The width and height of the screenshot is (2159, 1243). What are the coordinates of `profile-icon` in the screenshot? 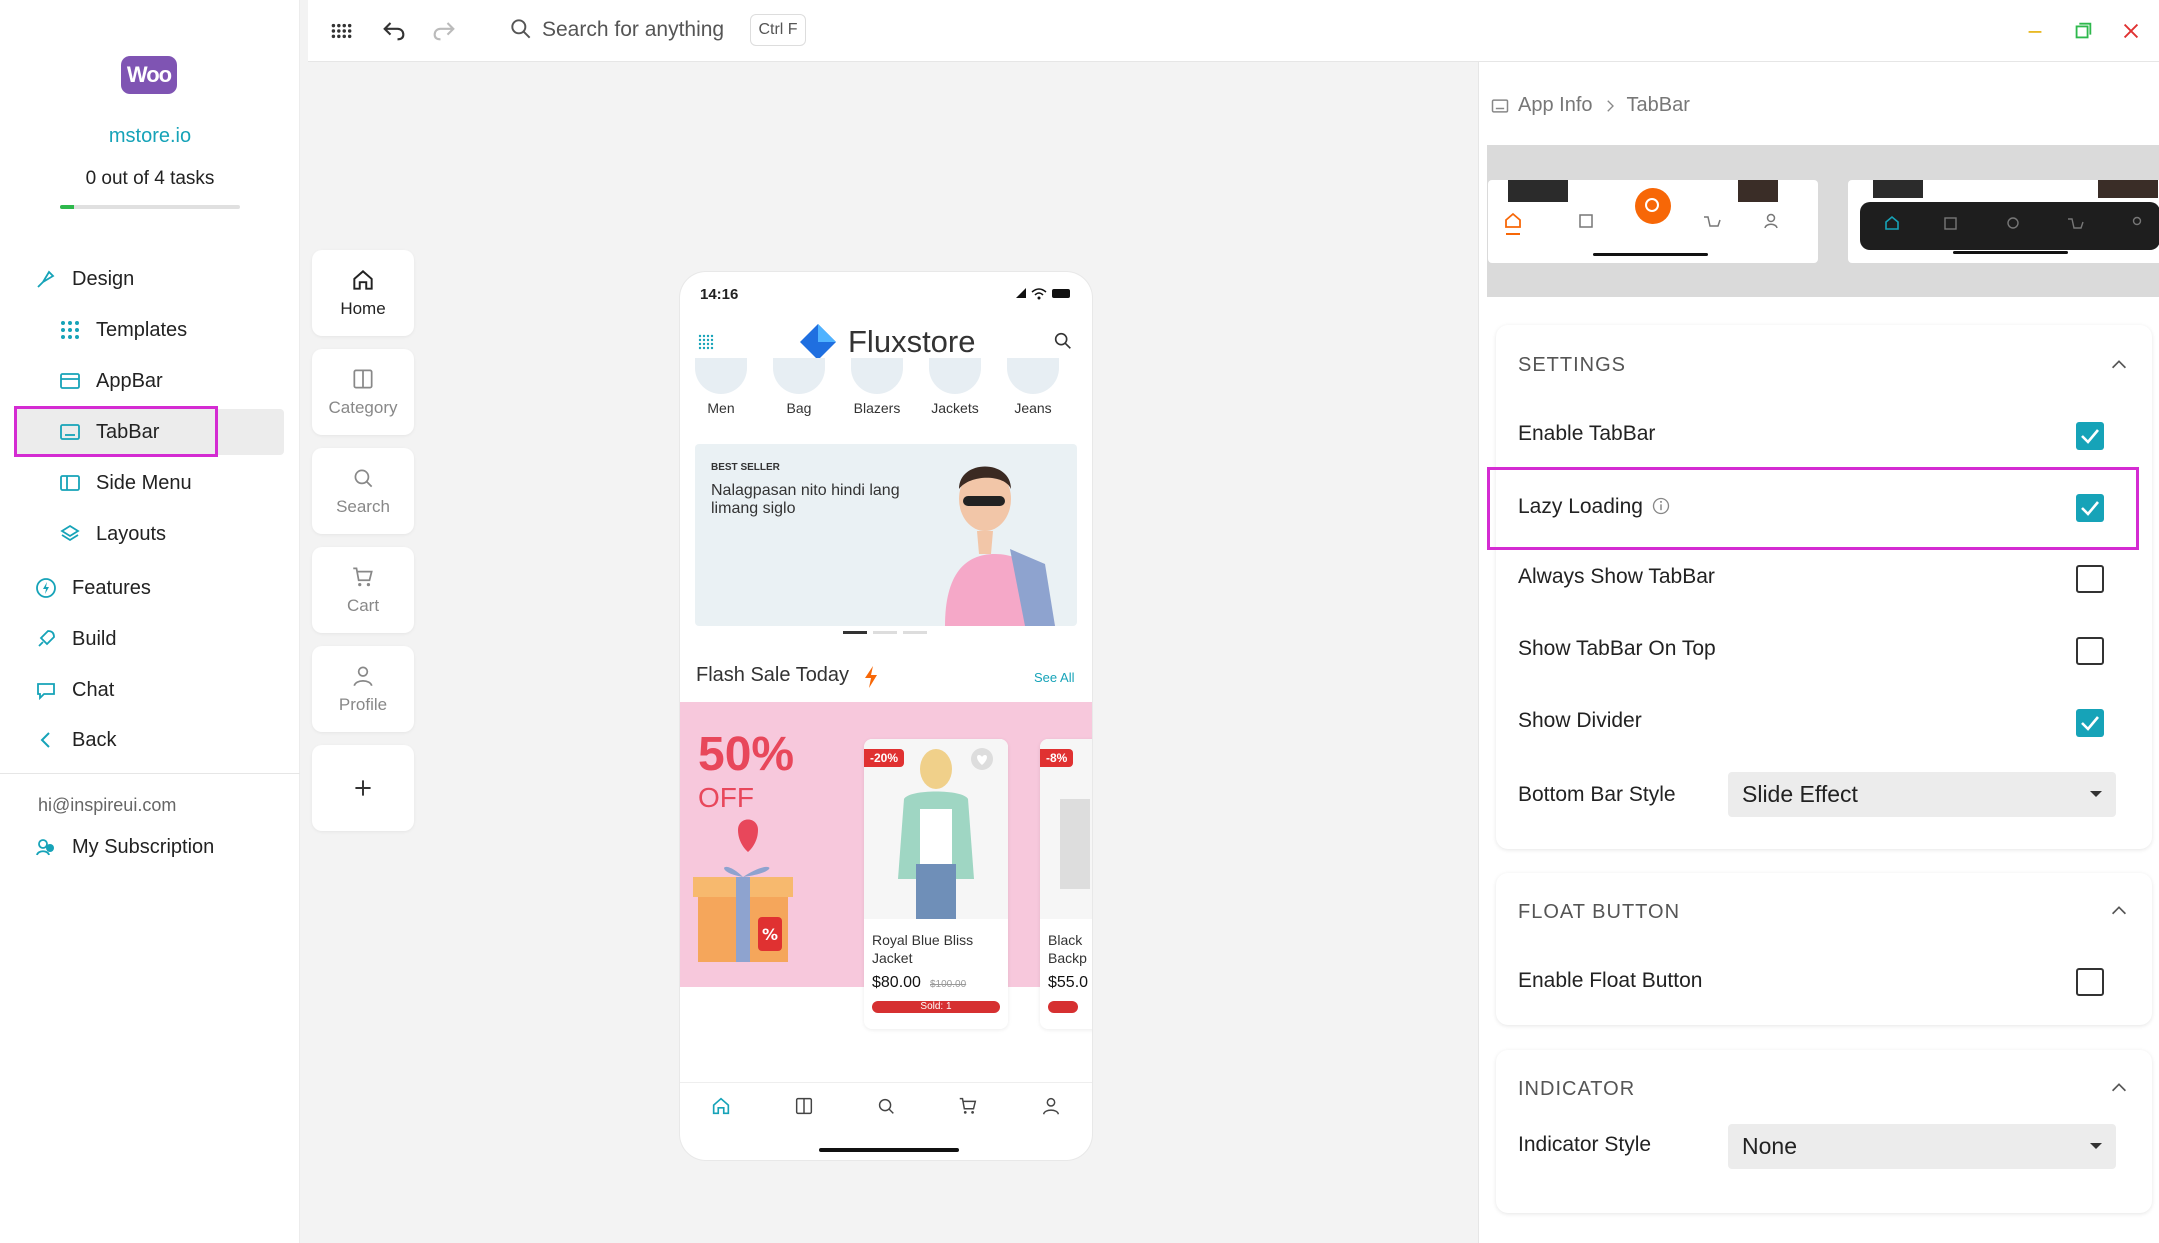 It's located at (1051, 1106).